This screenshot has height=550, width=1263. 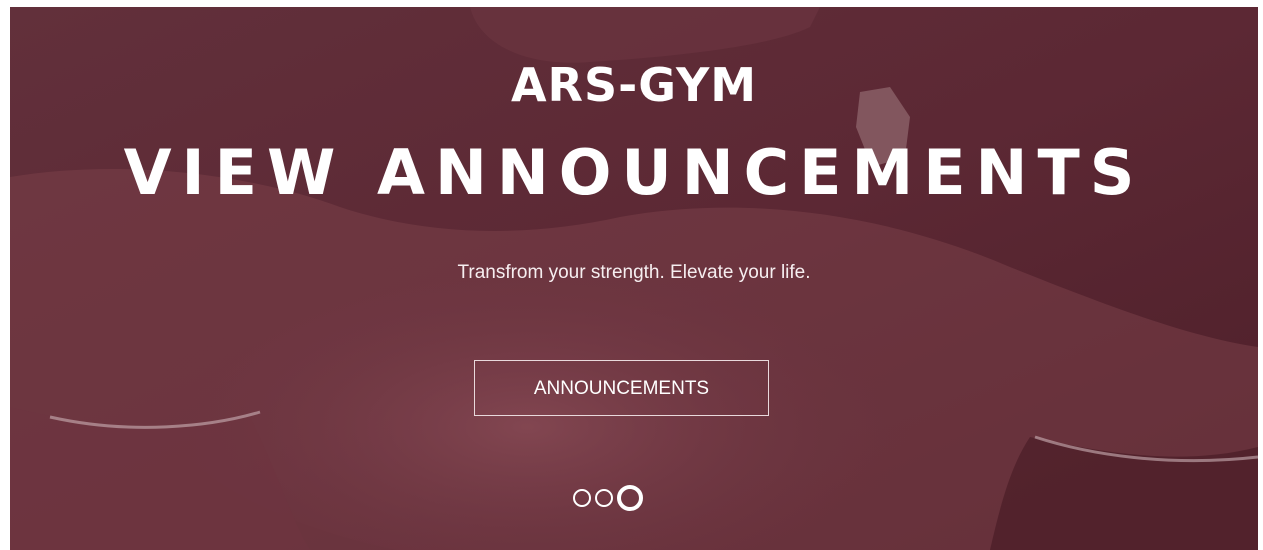 I want to click on carousel-dot-3-active, so click(x=630, y=498).